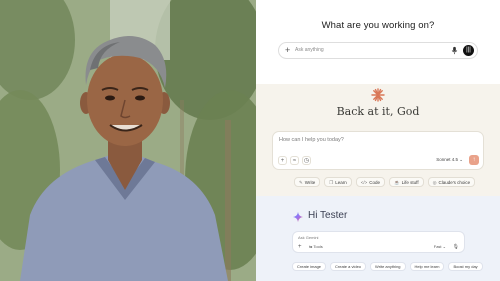 The height and width of the screenshot is (281, 500). What do you see at coordinates (311, 140) in the screenshot?
I see `claude-input-placeholder: How can I help you today?` at bounding box center [311, 140].